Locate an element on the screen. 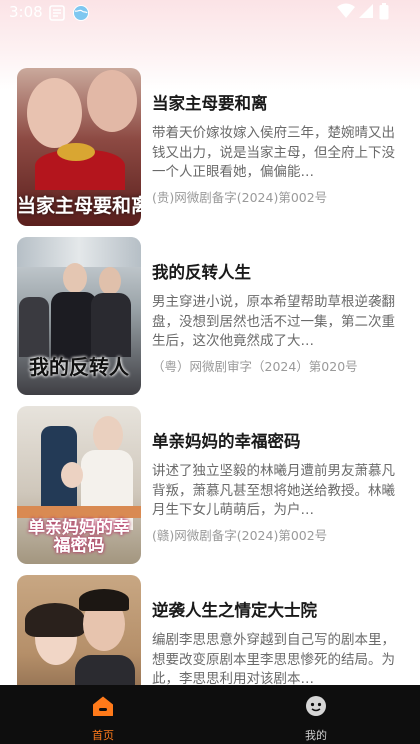  wifi-icon is located at coordinates (346, 13).